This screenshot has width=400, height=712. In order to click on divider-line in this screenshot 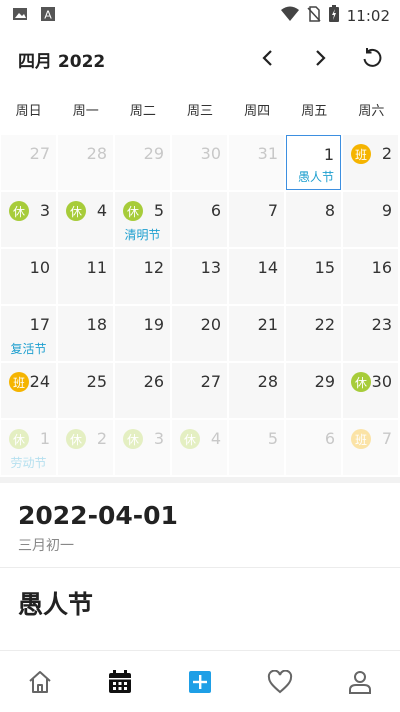, I will do `click(200, 567)`.